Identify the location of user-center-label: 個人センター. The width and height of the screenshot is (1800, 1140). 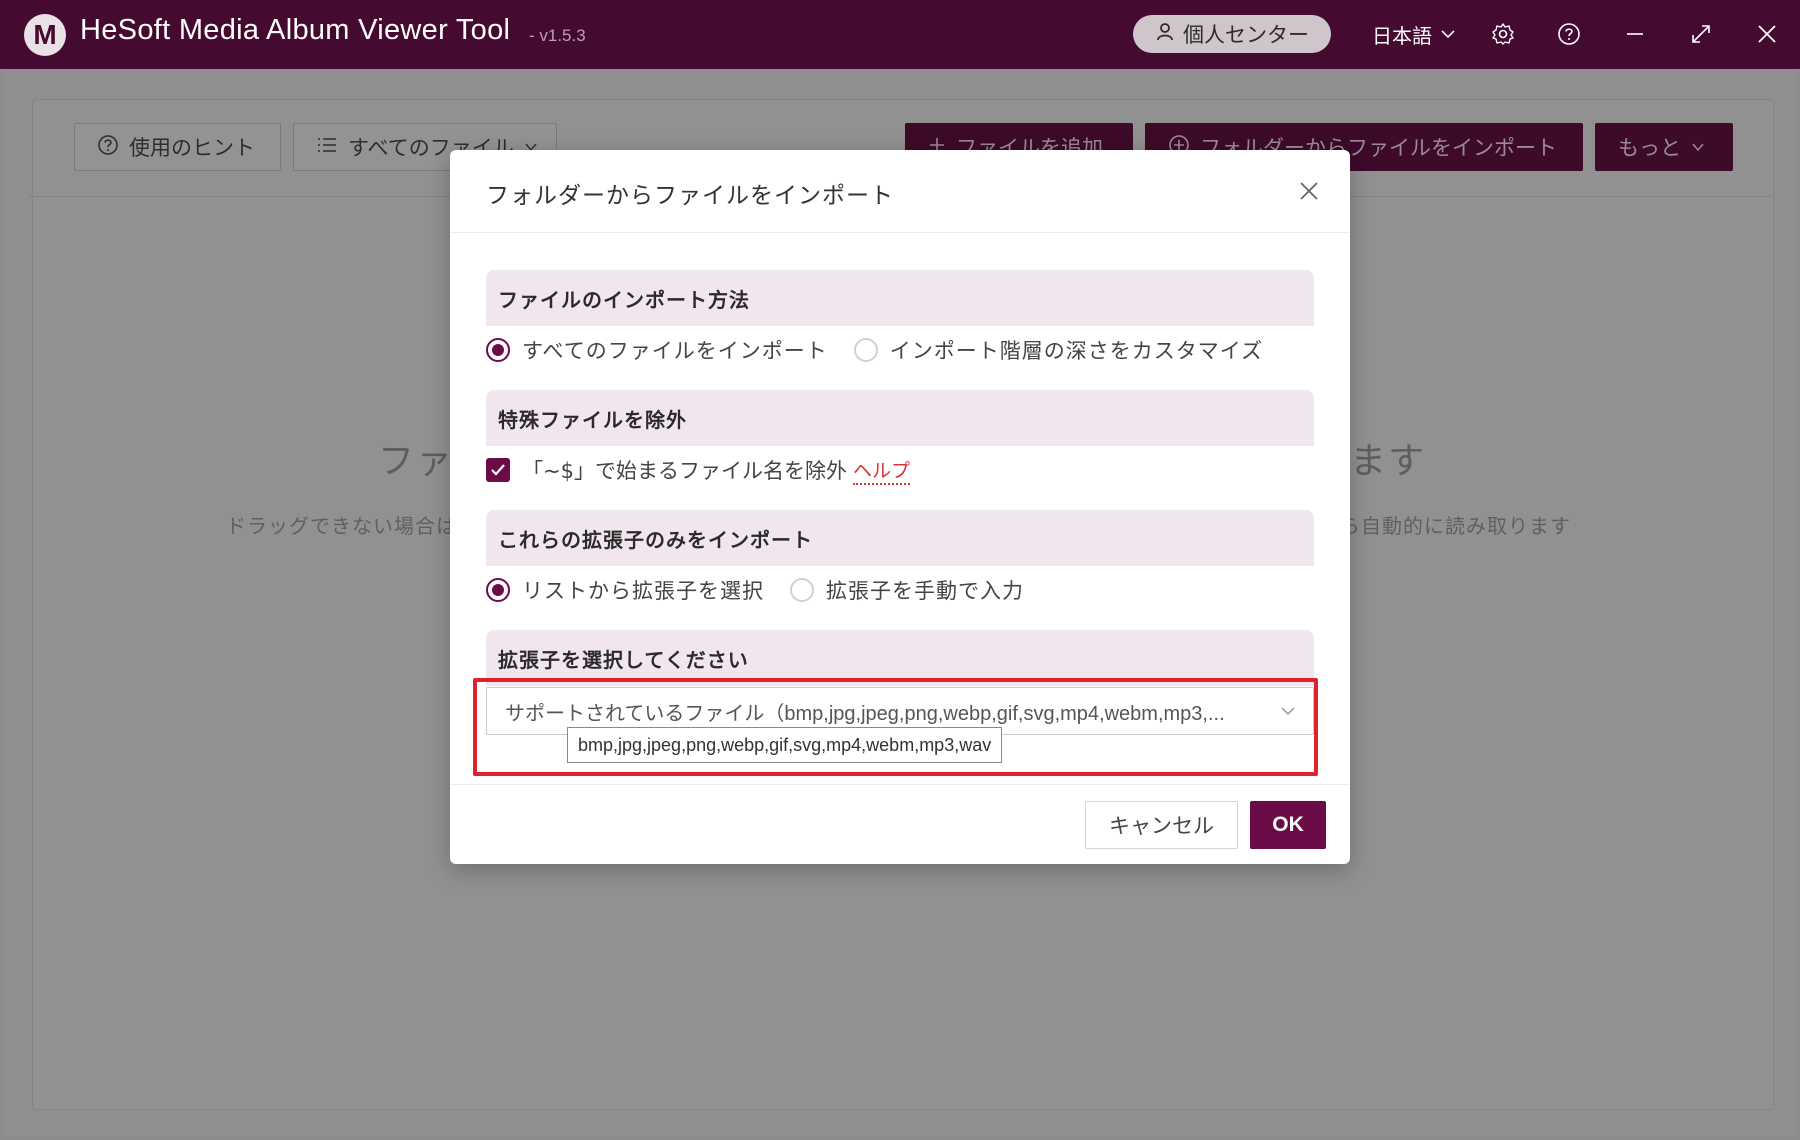
(1246, 35).